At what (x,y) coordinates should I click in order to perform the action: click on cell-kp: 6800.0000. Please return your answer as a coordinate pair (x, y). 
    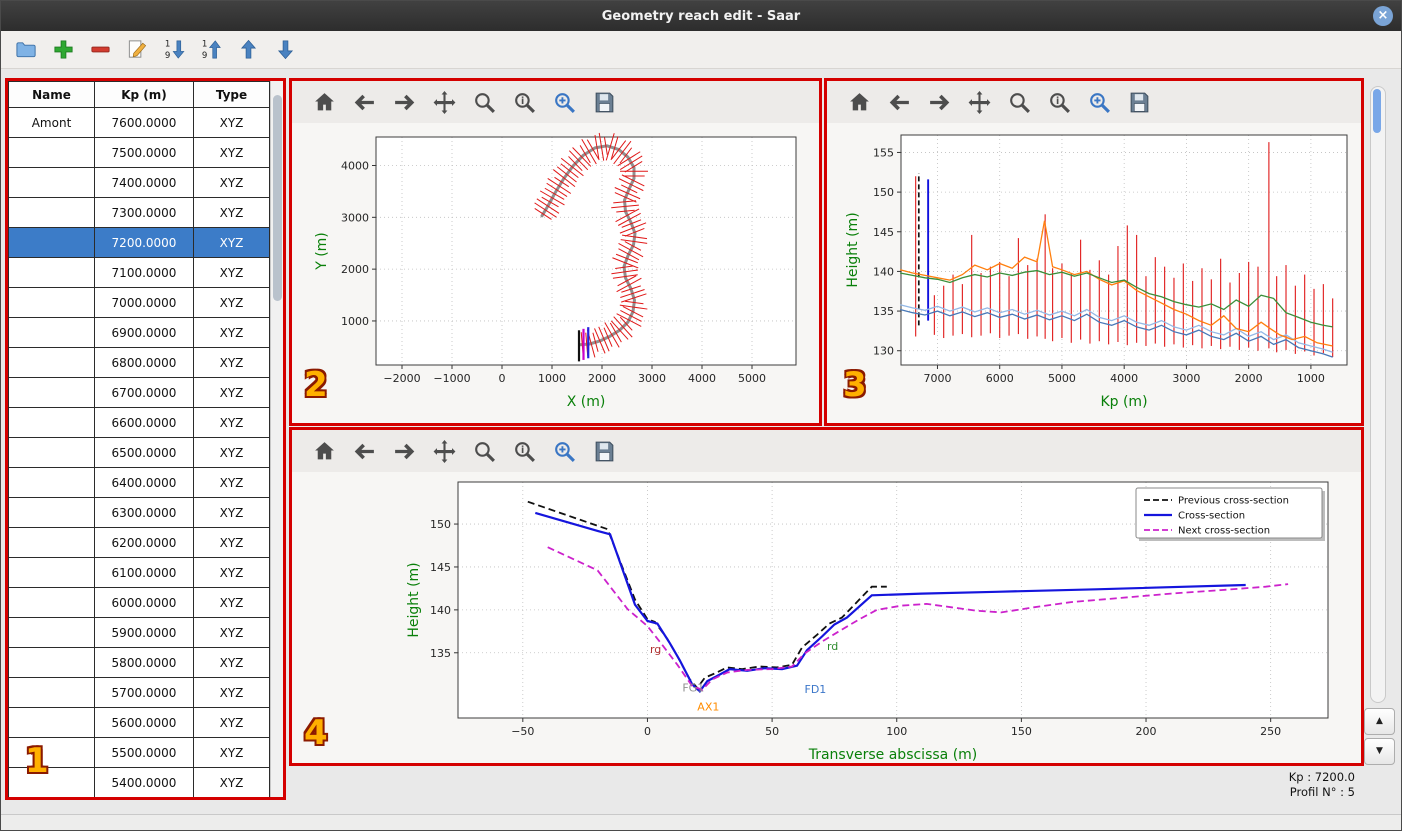
    Looking at the image, I should click on (144, 362).